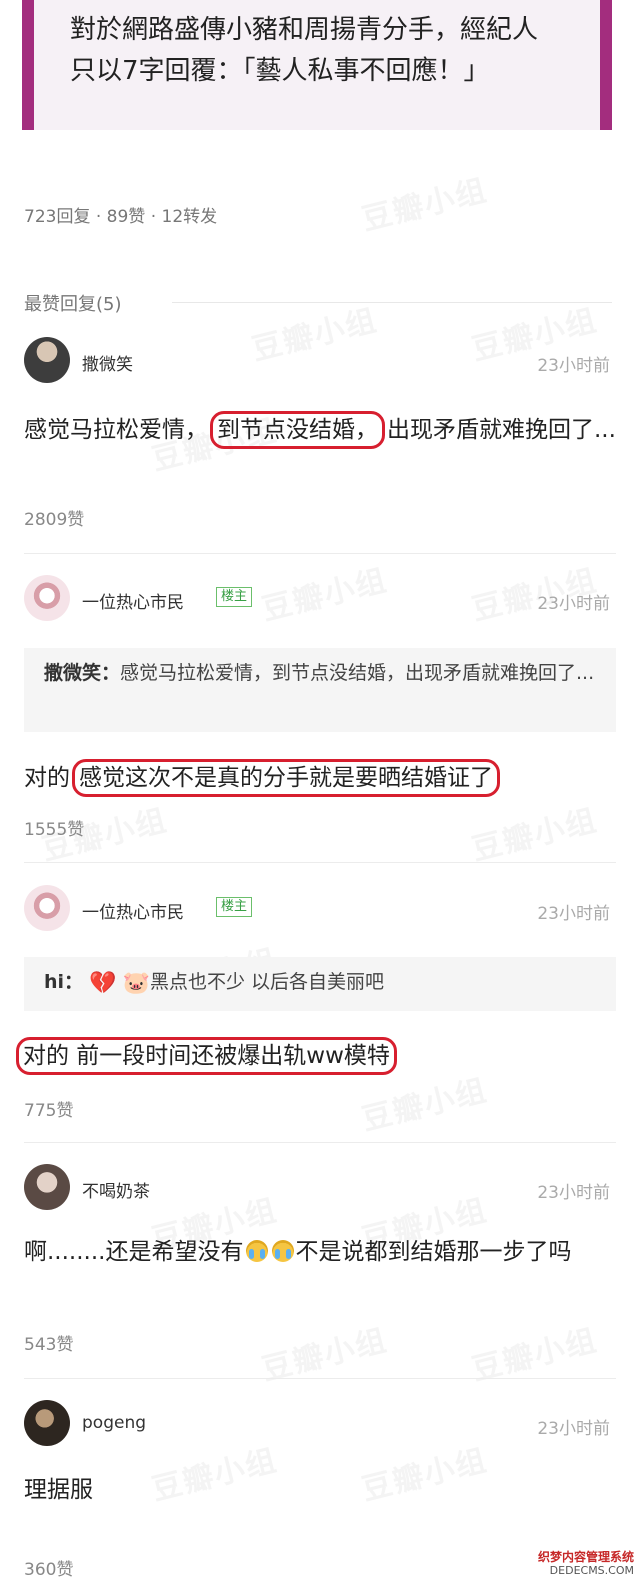 This screenshot has width=640, height=1581. What do you see at coordinates (47, 778) in the screenshot?
I see `reply-text-part: 对的` at bounding box center [47, 778].